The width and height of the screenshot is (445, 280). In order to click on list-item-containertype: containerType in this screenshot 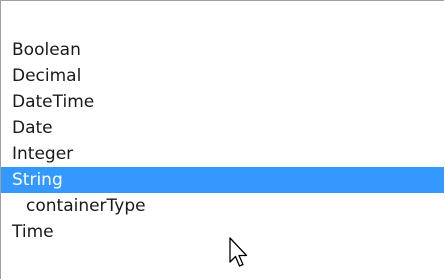, I will do `click(222, 206)`.